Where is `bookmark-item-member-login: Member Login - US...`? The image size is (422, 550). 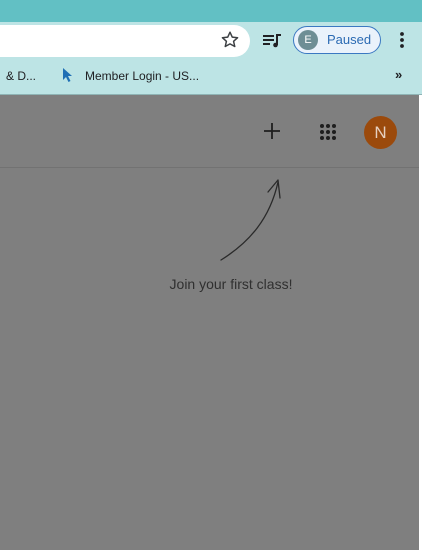 bookmark-item-member-login: Member Login - US... is located at coordinates (142, 76).